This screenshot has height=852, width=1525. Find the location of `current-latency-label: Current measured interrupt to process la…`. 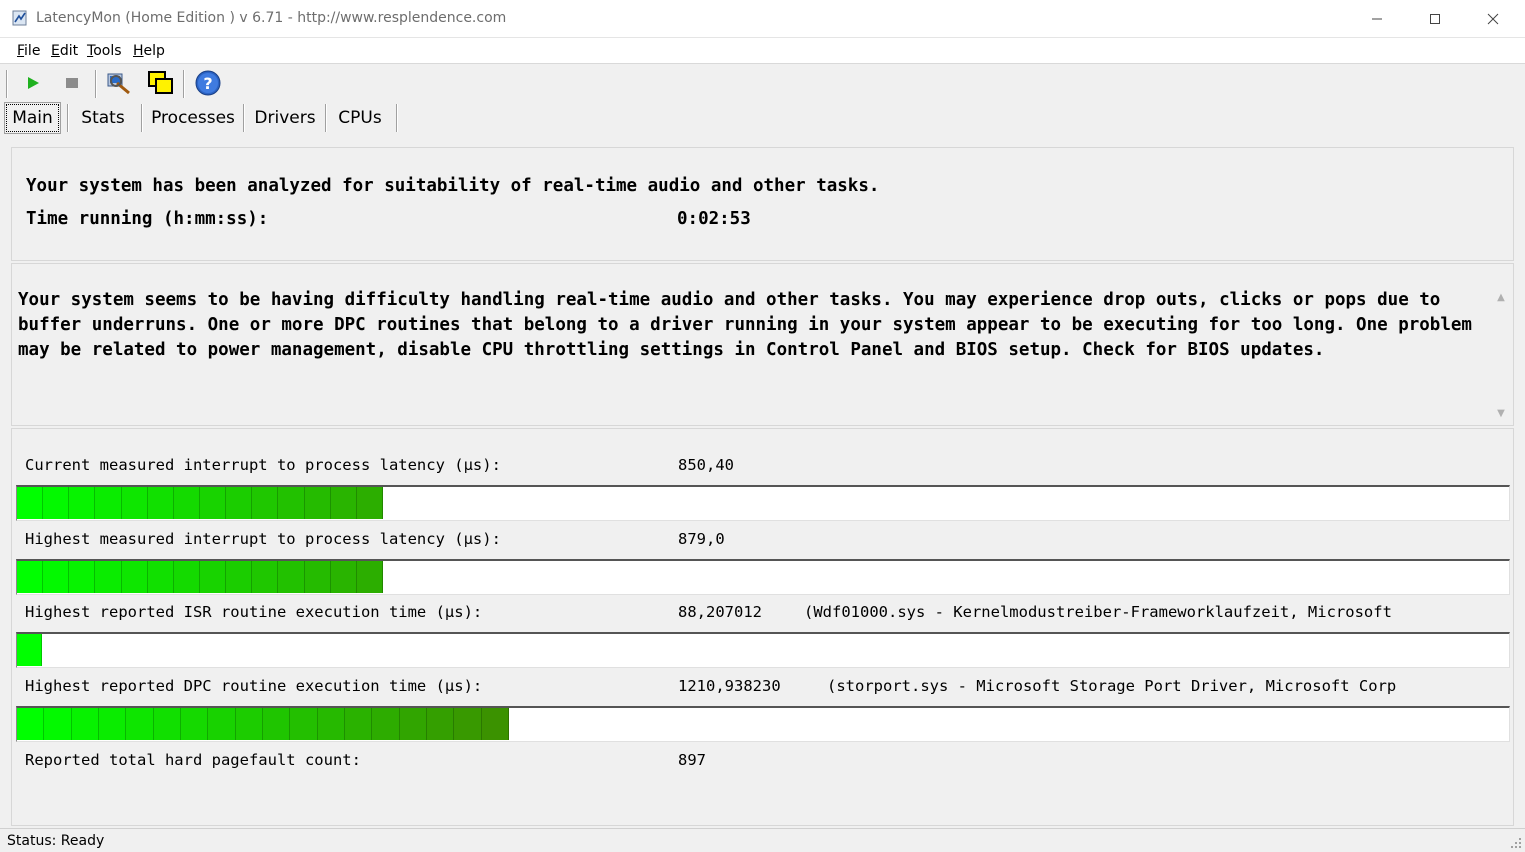

current-latency-label: Current measured interrupt to process la… is located at coordinates (263, 465).